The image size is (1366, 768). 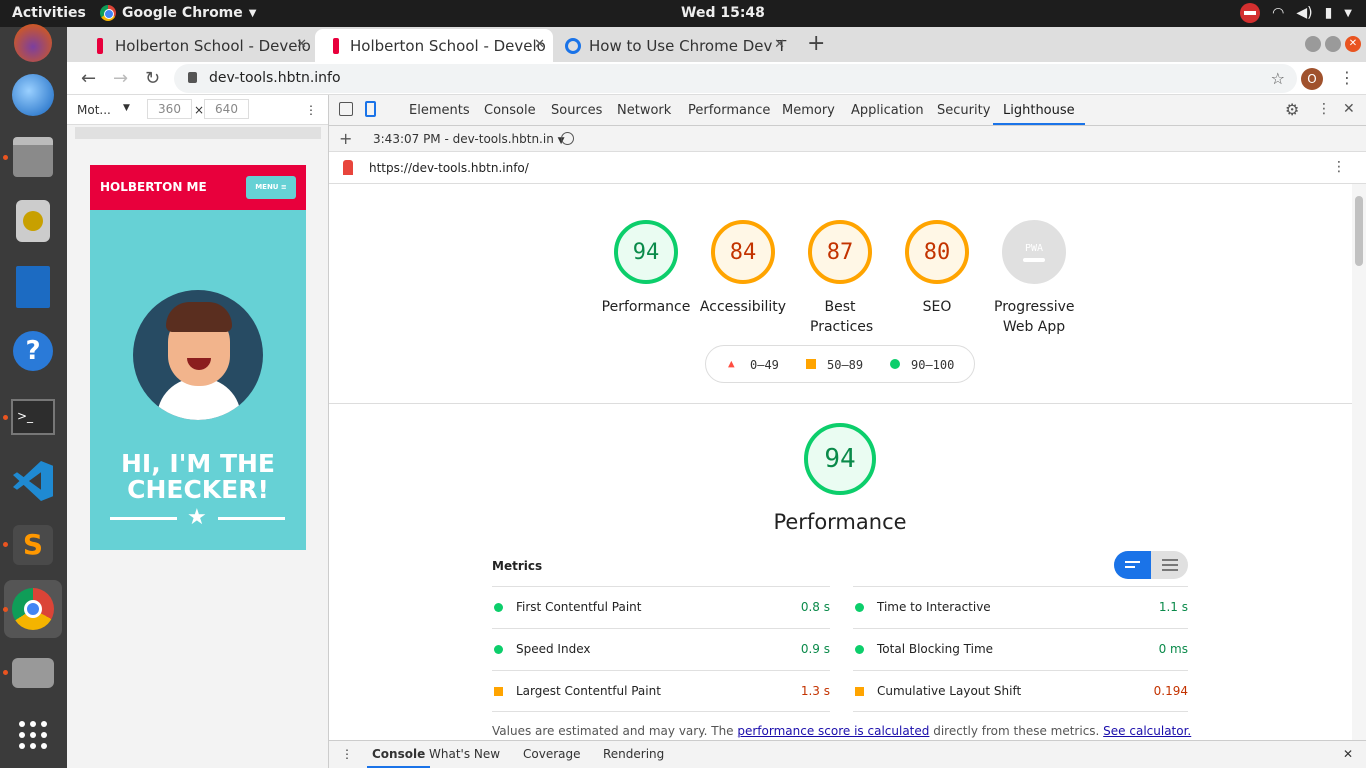 I want to click on report-menu-icon: ⋮, so click(x=1339, y=167).